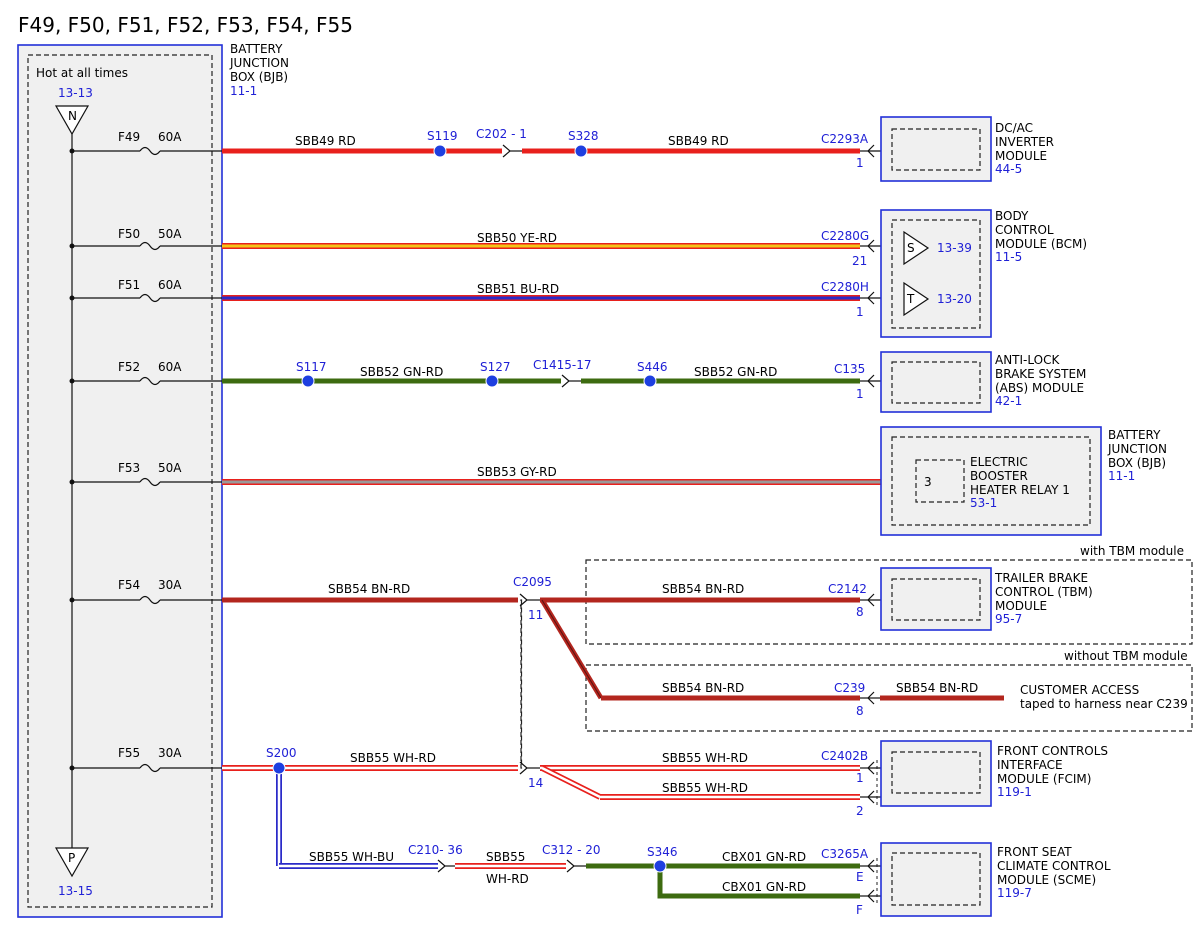  Describe the element at coordinates (662, 852) in the screenshot. I see `splice-s346-label: S346` at that location.